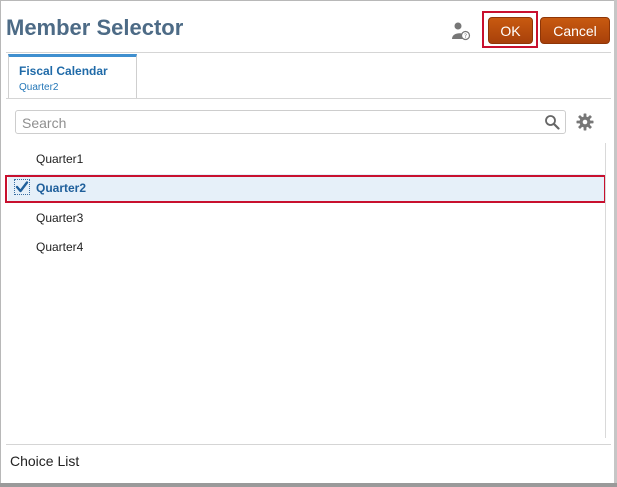 This screenshot has height=487, width=617. I want to click on list-item-label: Quarter1, so click(60, 159).